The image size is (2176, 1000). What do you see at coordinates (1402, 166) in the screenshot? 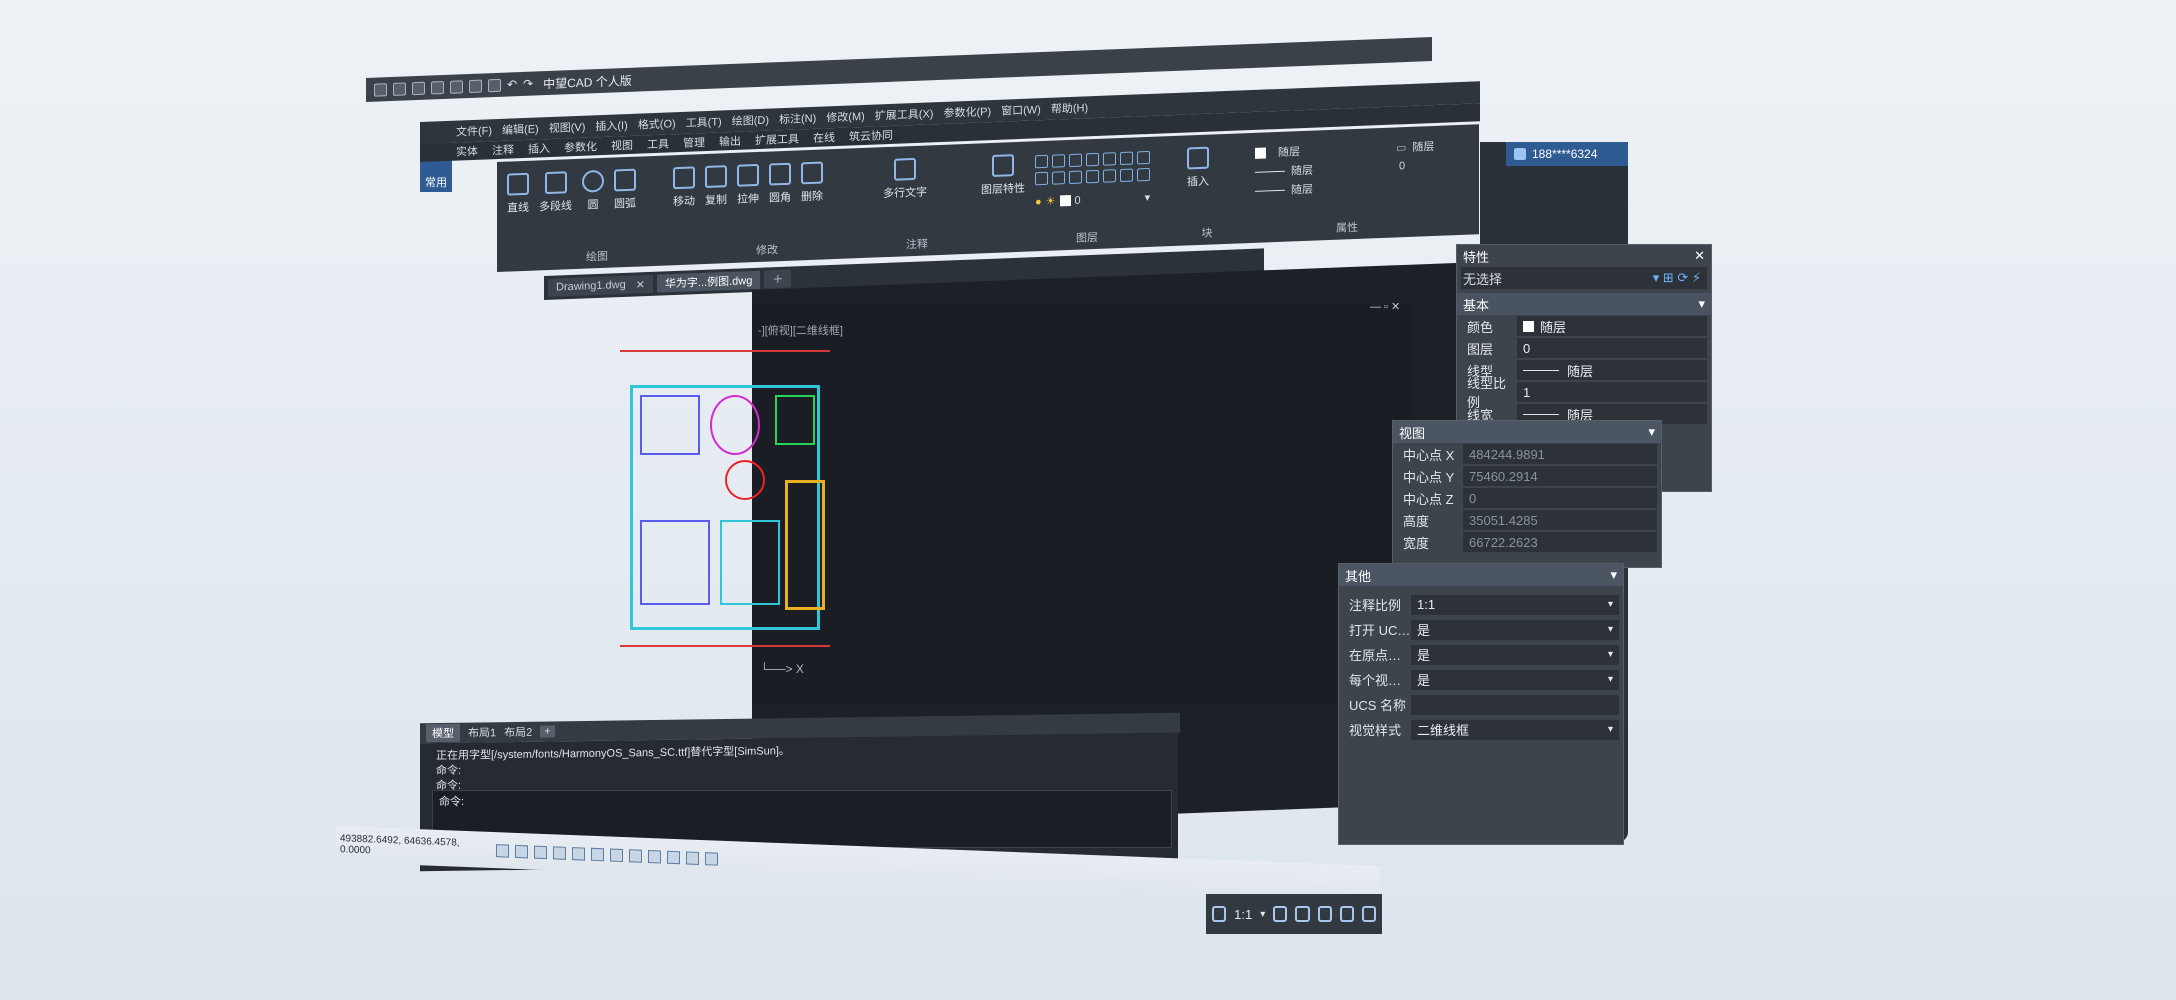
I see `prop-value-dd: 0` at bounding box center [1402, 166].